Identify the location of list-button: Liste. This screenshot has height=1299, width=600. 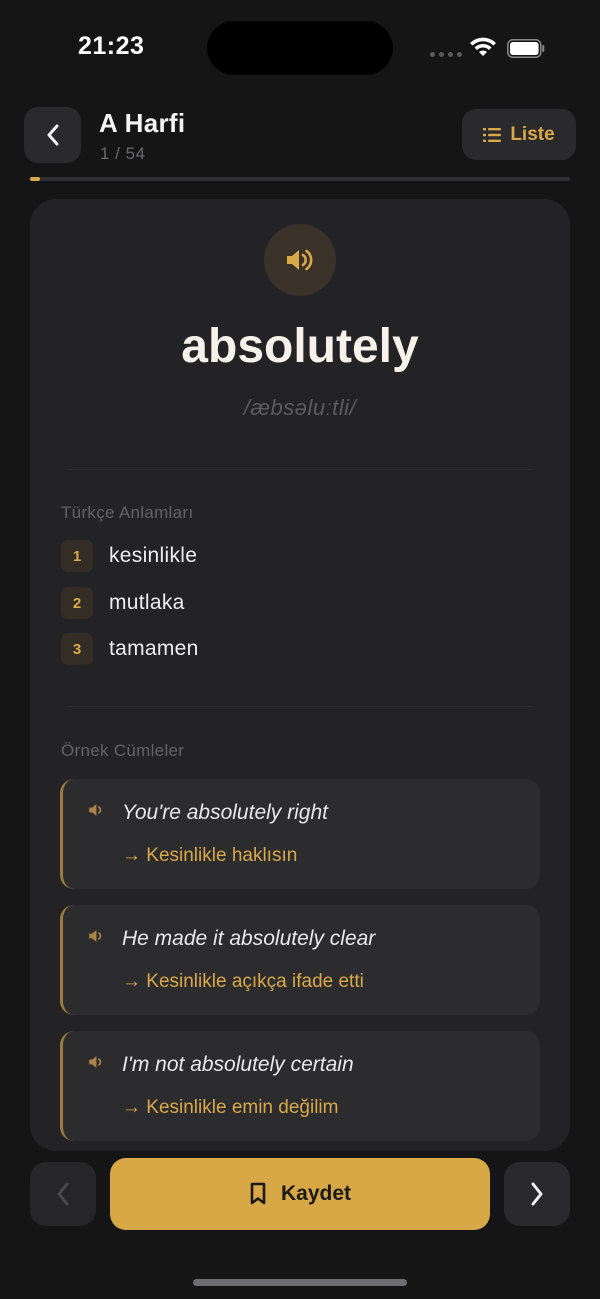
(519, 134).